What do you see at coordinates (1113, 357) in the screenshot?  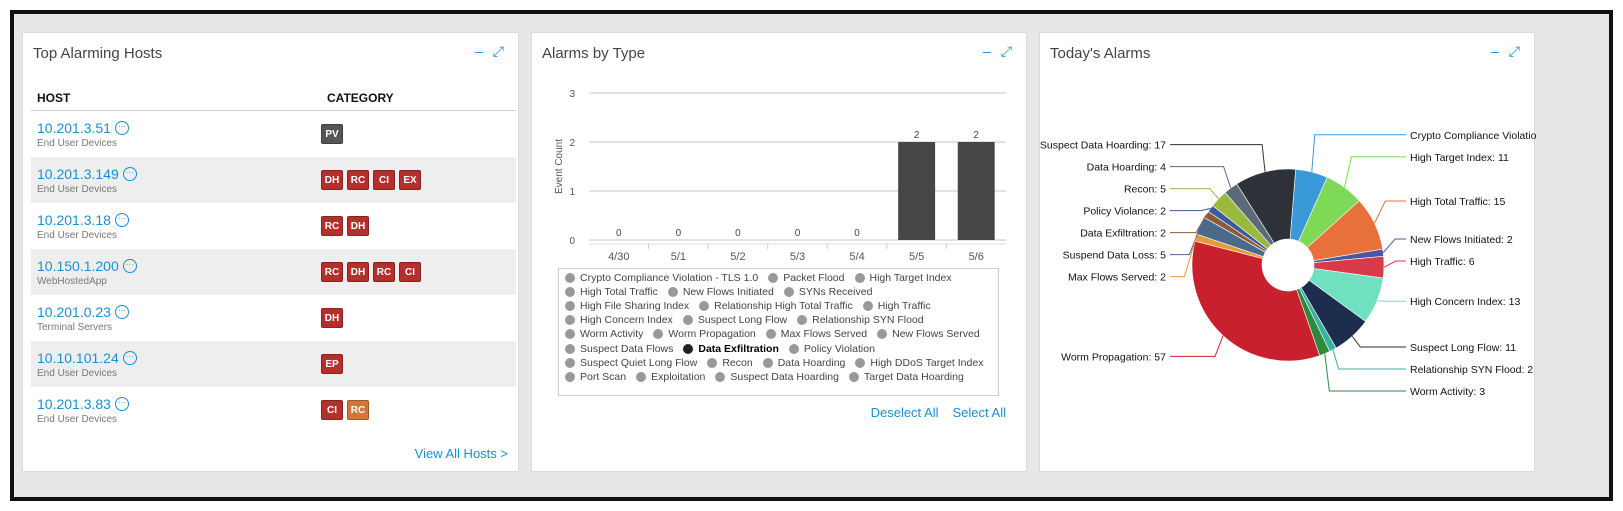 I see `pie-slice-label: Worm Propagation: 57` at bounding box center [1113, 357].